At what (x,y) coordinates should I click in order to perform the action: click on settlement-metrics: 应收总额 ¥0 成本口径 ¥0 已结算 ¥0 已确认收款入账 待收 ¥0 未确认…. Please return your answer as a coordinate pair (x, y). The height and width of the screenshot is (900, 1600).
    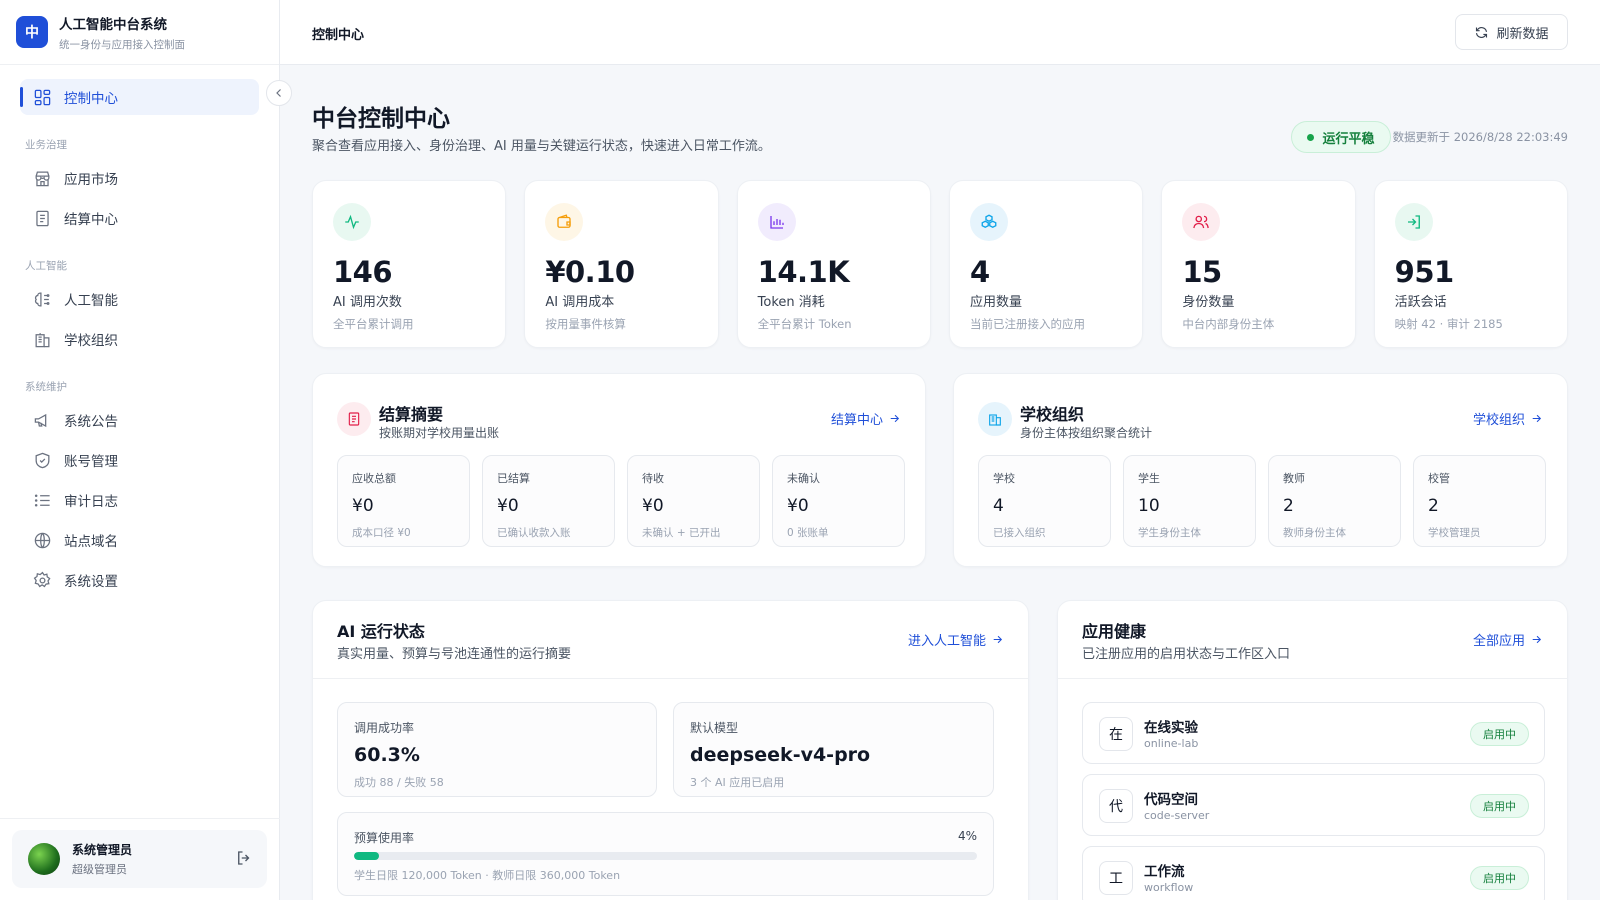
    Looking at the image, I should click on (621, 501).